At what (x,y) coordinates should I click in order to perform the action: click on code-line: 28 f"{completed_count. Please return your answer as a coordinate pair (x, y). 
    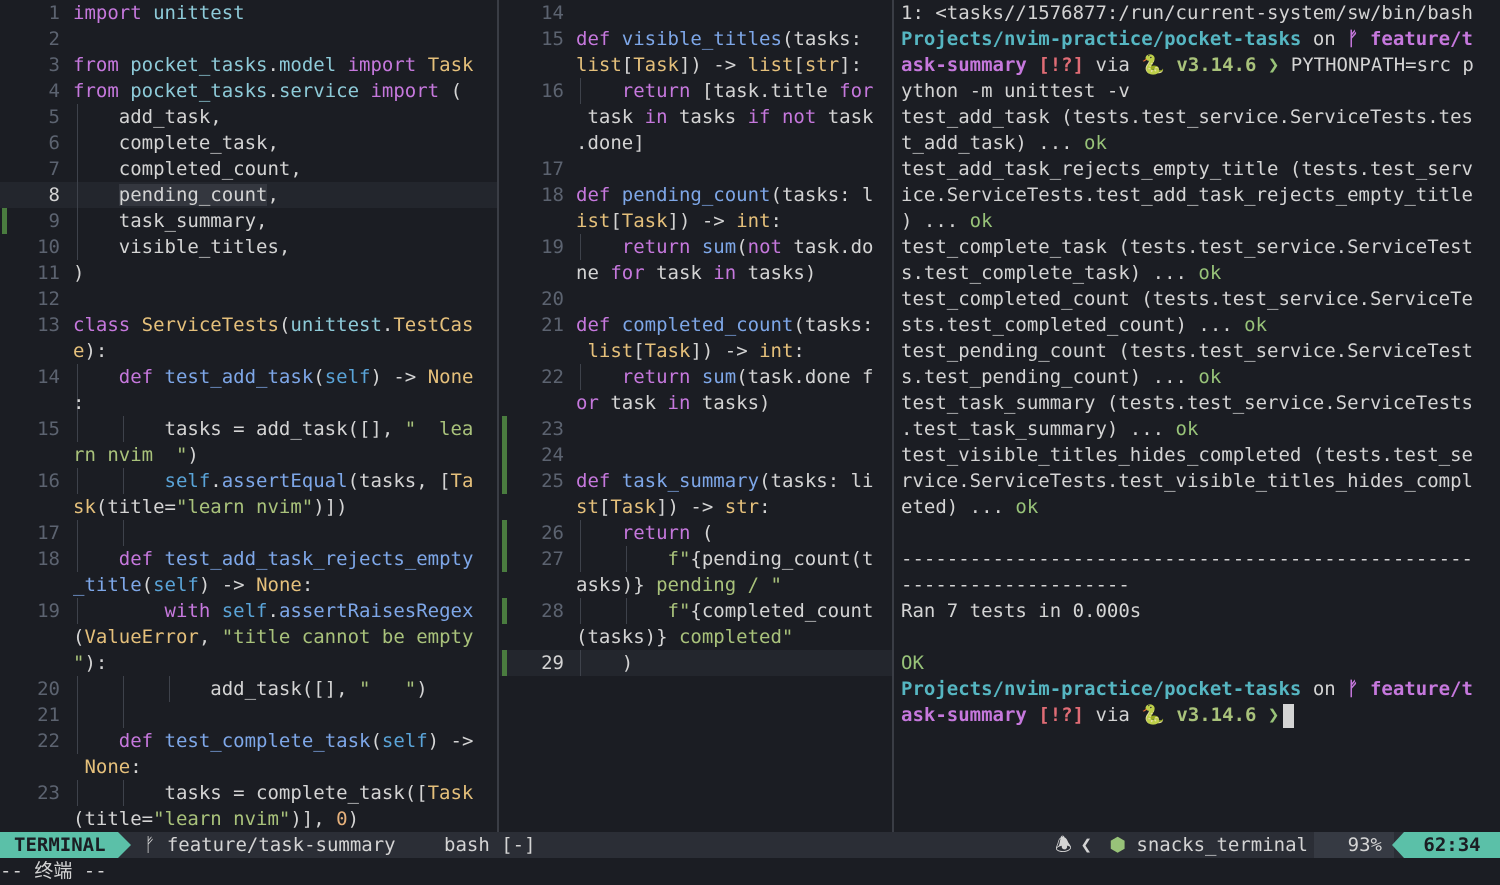
    Looking at the image, I should click on (696, 611).